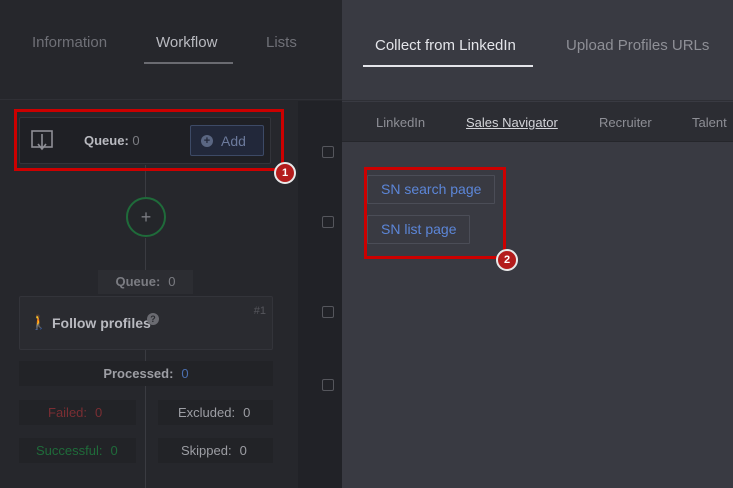  Describe the element at coordinates (512, 122) in the screenshot. I see `subtab-sales-navigator: Sales Navigator` at that location.